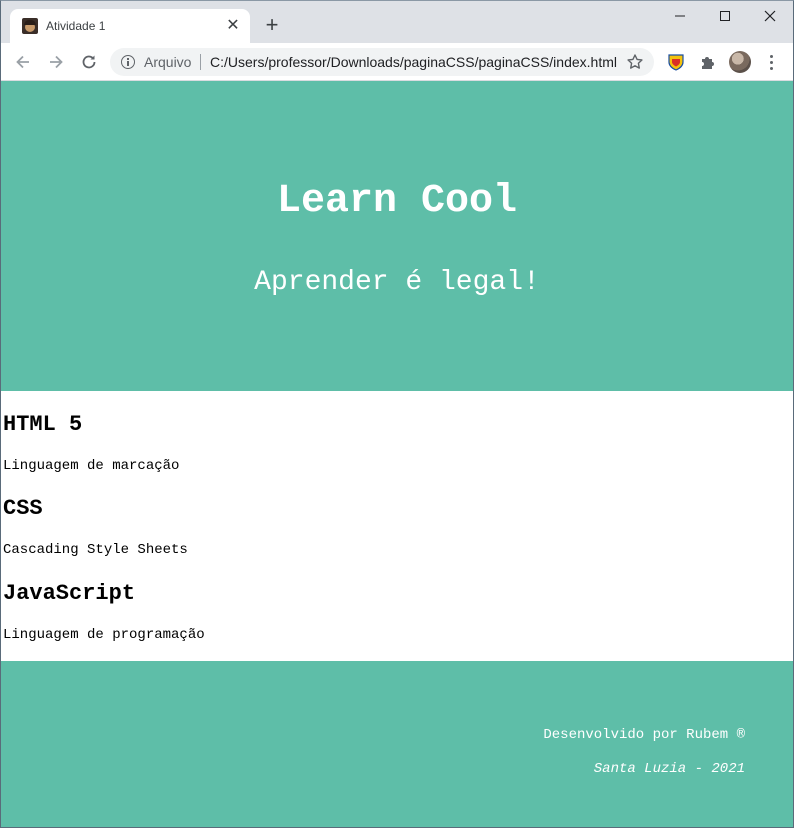 This screenshot has width=794, height=828. Describe the element at coordinates (644, 735) in the screenshot. I see `footer-credit: Desenvolvido por Rubem ®` at that location.